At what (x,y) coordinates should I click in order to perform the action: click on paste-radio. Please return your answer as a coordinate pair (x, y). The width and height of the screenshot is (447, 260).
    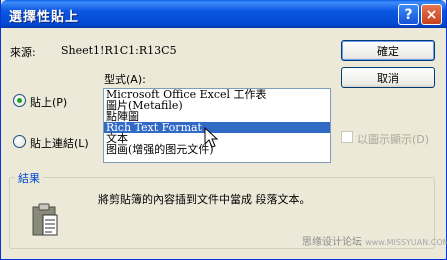
    Looking at the image, I should click on (19, 100).